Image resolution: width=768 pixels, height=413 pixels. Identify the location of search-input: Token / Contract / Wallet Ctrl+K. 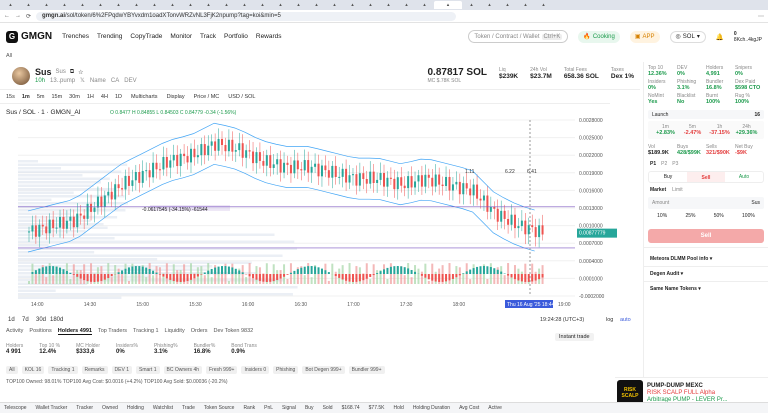
(518, 36).